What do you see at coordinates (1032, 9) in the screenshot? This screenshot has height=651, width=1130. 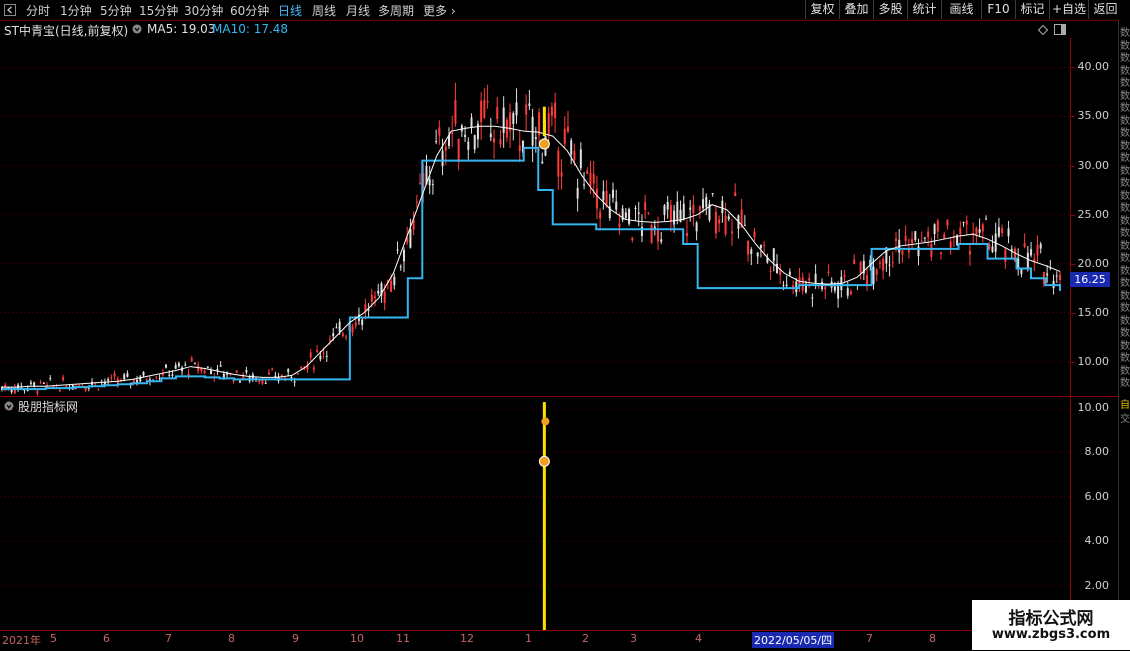 I see `mark-button: 标记` at bounding box center [1032, 9].